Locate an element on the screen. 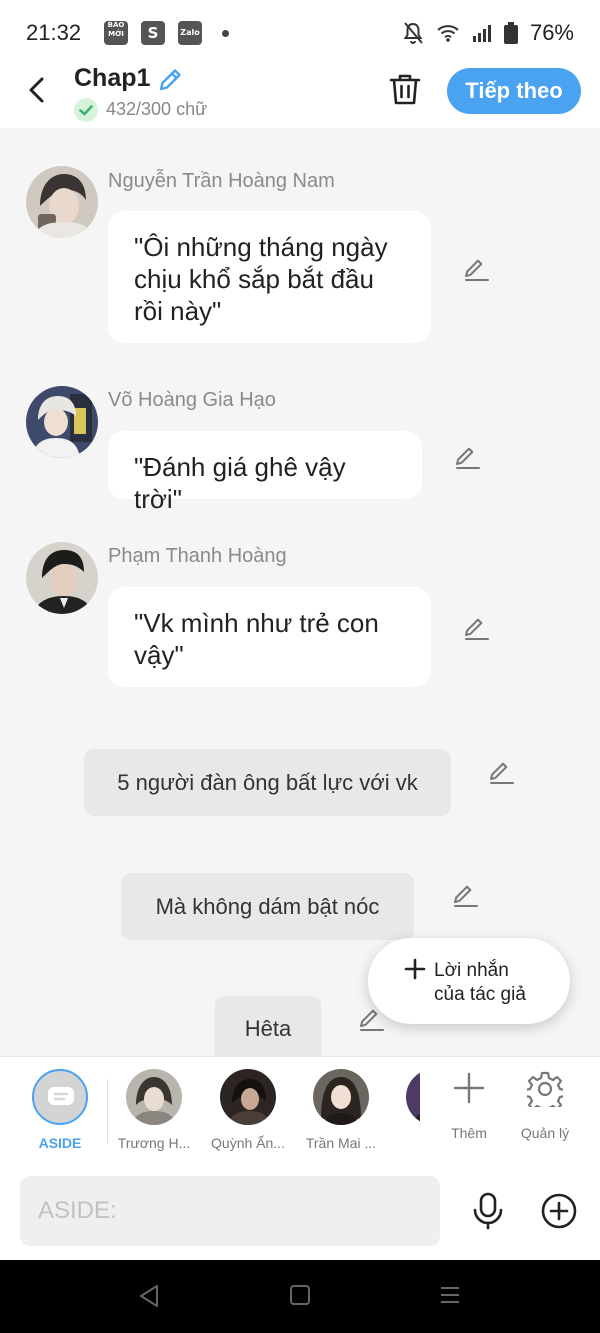 The width and height of the screenshot is (600, 1333). editor-header: Chap1 432/300 chữ Tiếp theo is located at coordinates (300, 96).